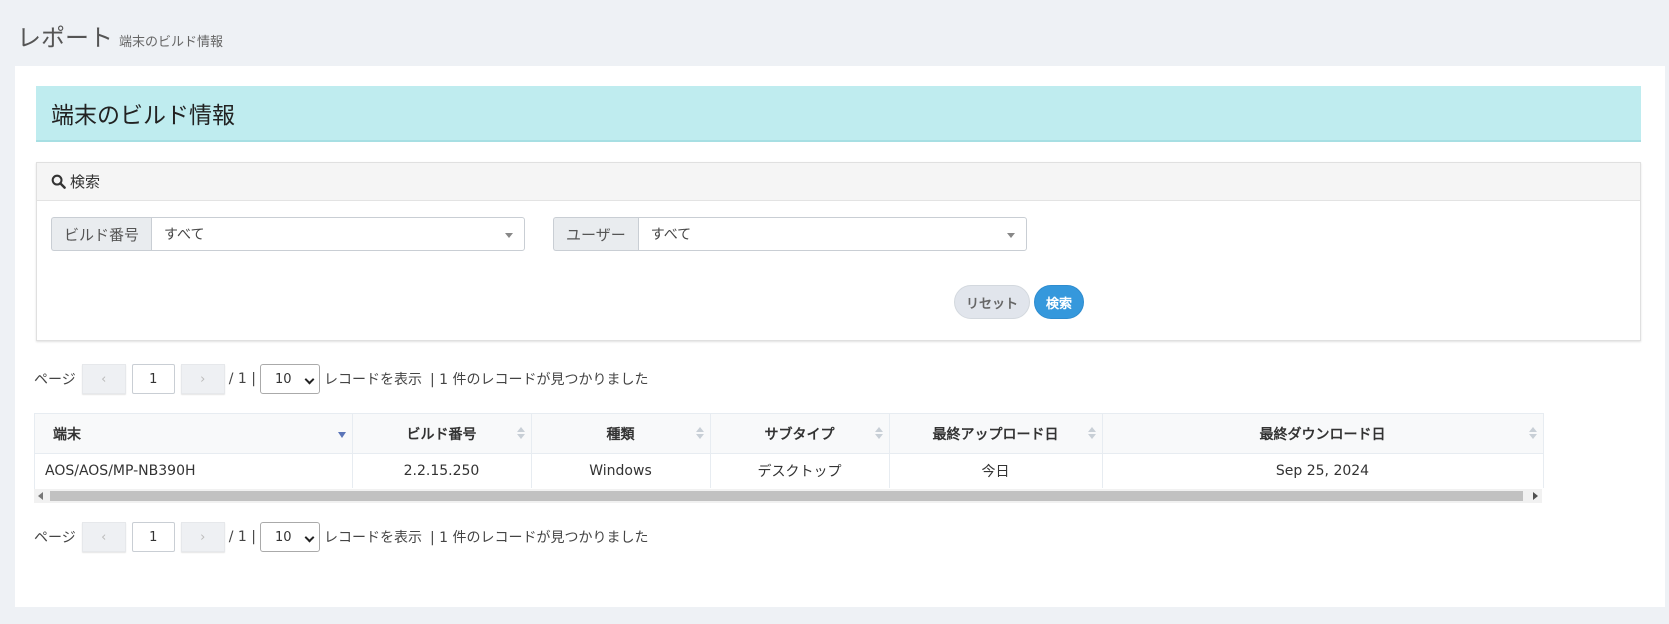  What do you see at coordinates (838, 182) in the screenshot?
I see `search-panel-header: 検索` at bounding box center [838, 182].